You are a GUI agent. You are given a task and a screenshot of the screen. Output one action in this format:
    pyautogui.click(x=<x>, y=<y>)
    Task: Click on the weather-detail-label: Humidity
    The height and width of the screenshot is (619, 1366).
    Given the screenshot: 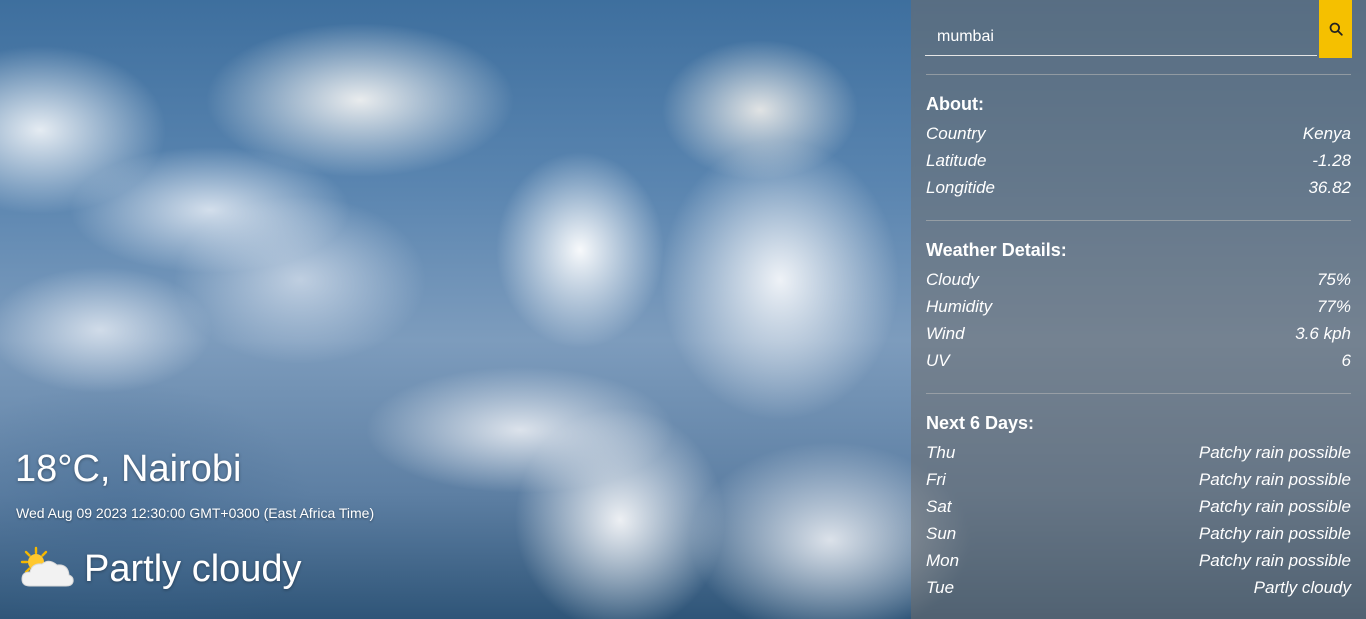 What is the action you would take?
    pyautogui.click(x=959, y=306)
    